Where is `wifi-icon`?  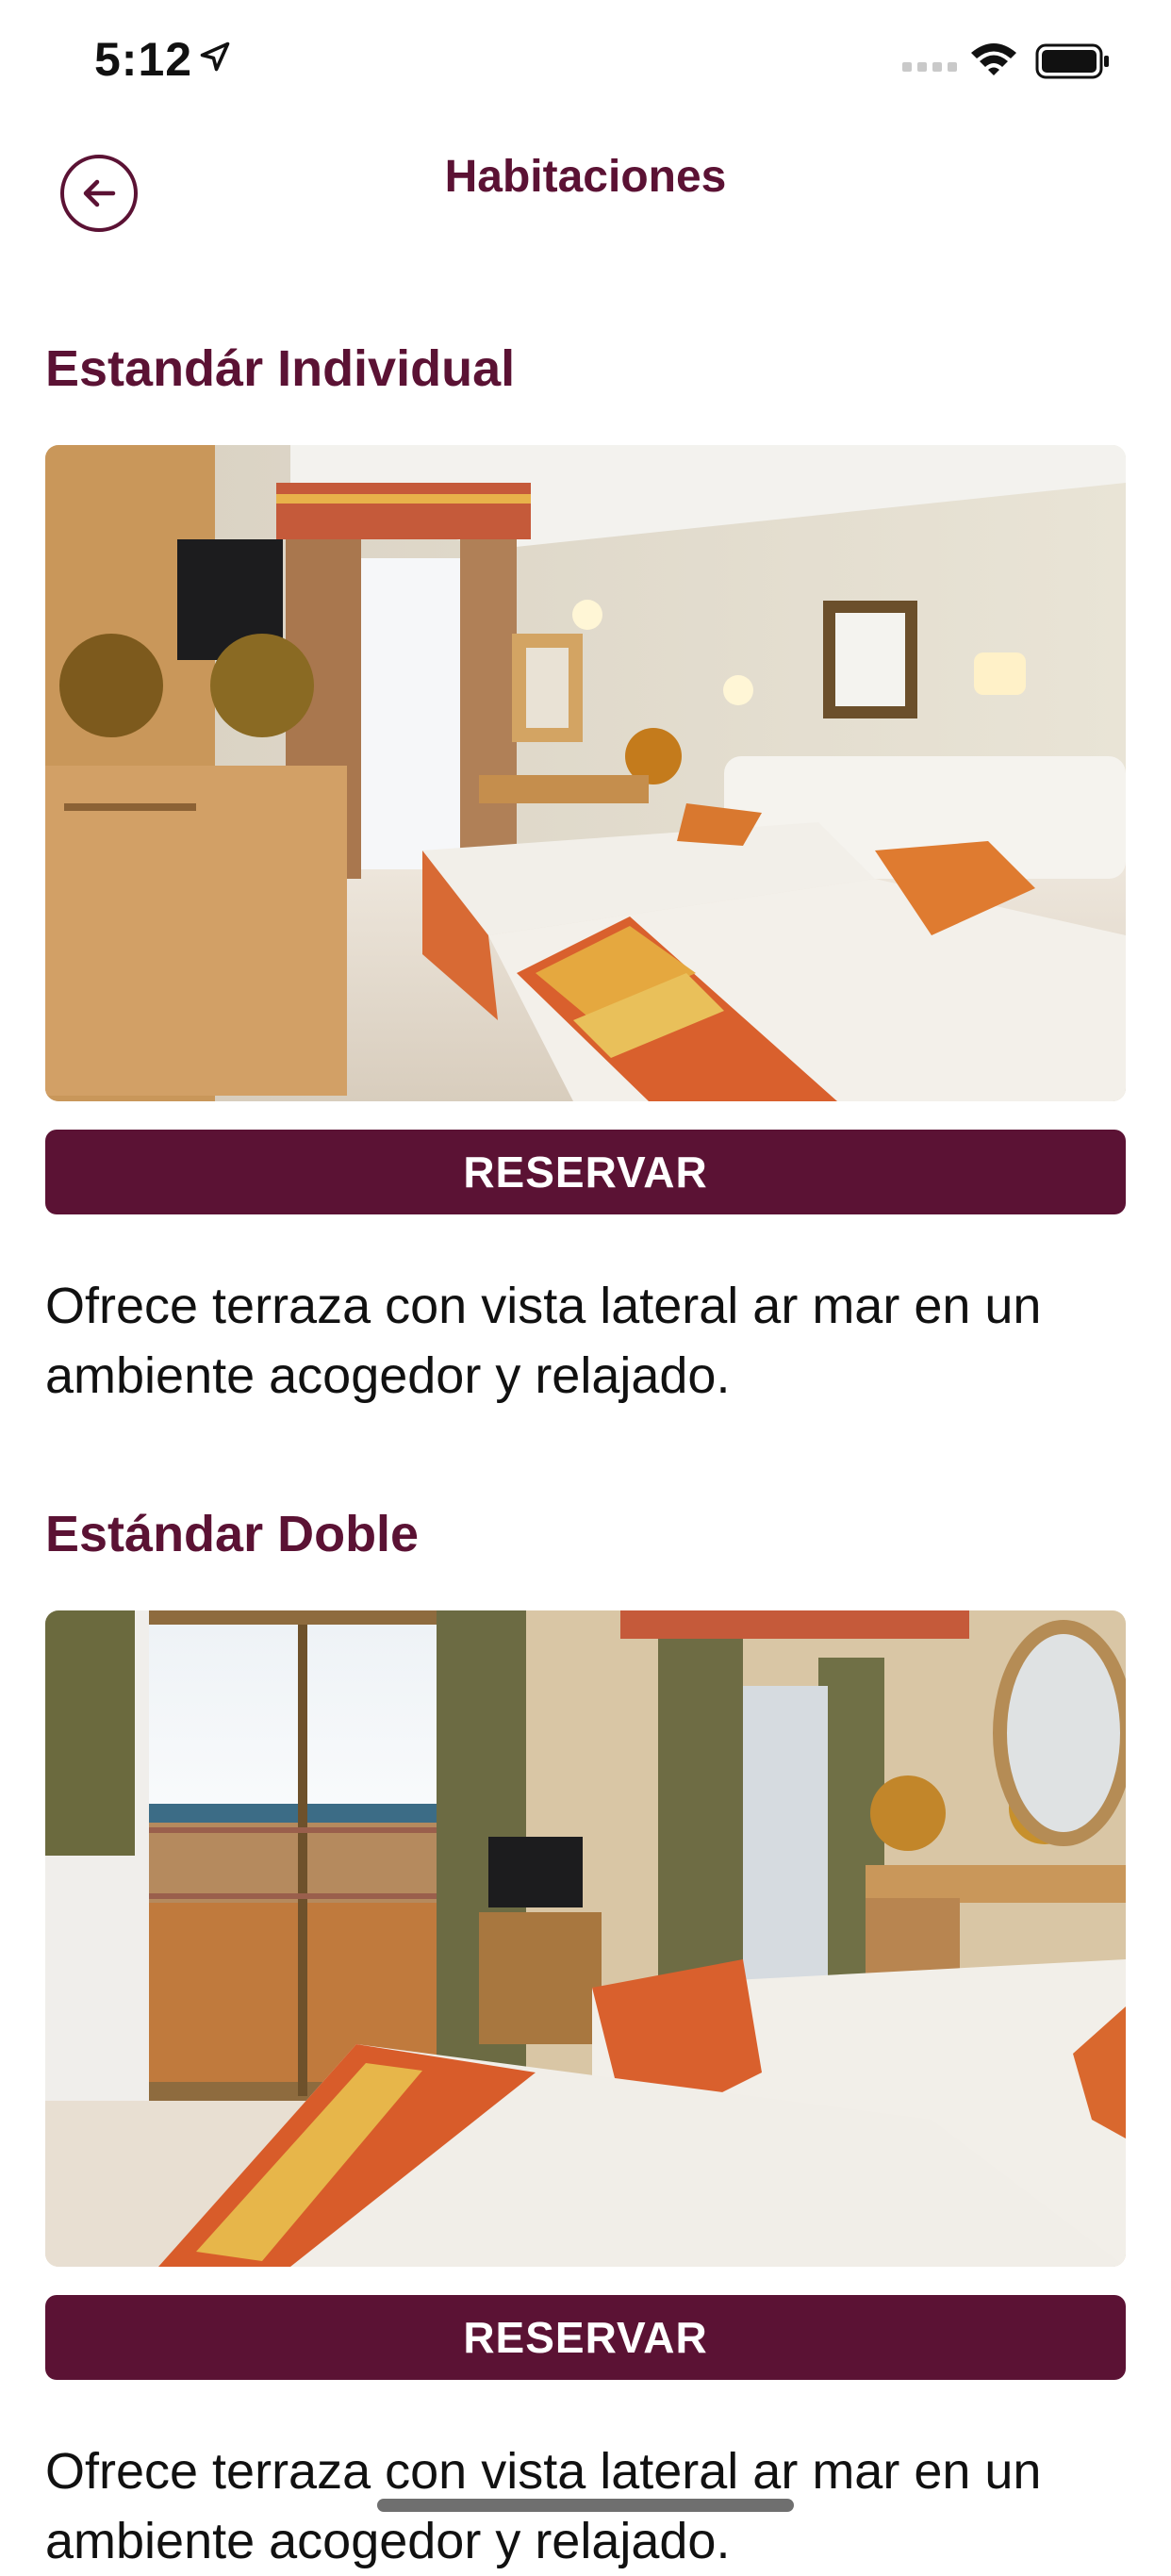 wifi-icon is located at coordinates (993, 59).